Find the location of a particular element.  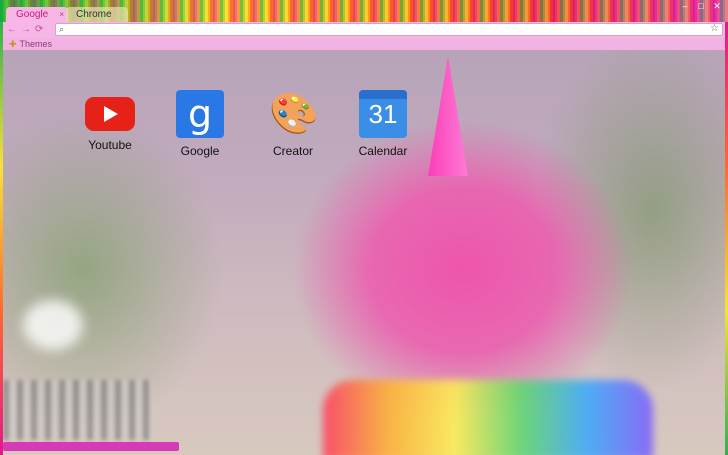

app-creator: 🎨 Creator is located at coordinates (293, 124).